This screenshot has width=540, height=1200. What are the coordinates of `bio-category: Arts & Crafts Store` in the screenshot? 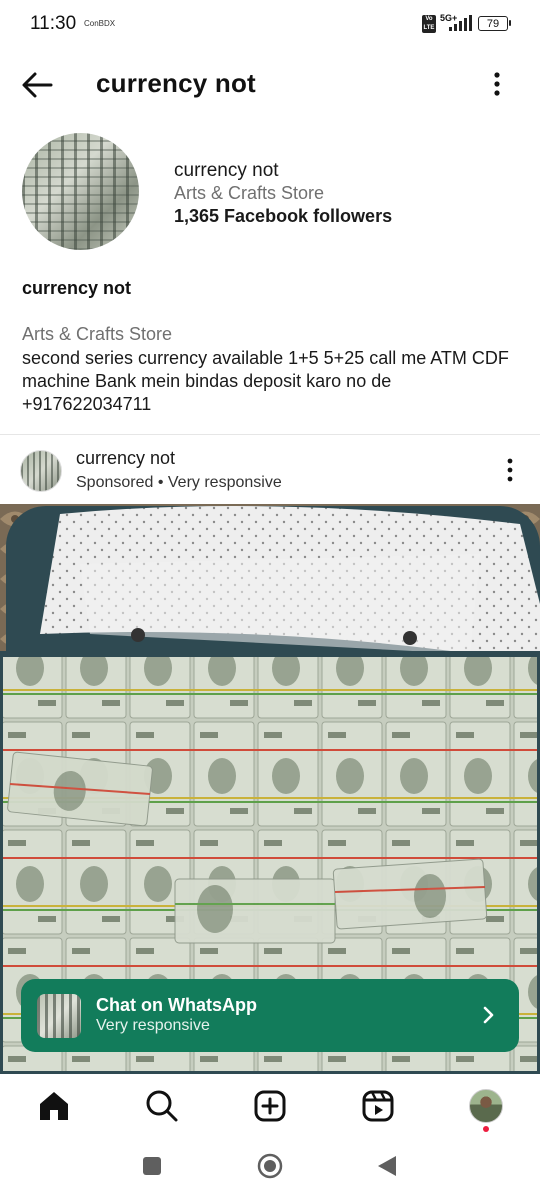 It's located at (97, 334).